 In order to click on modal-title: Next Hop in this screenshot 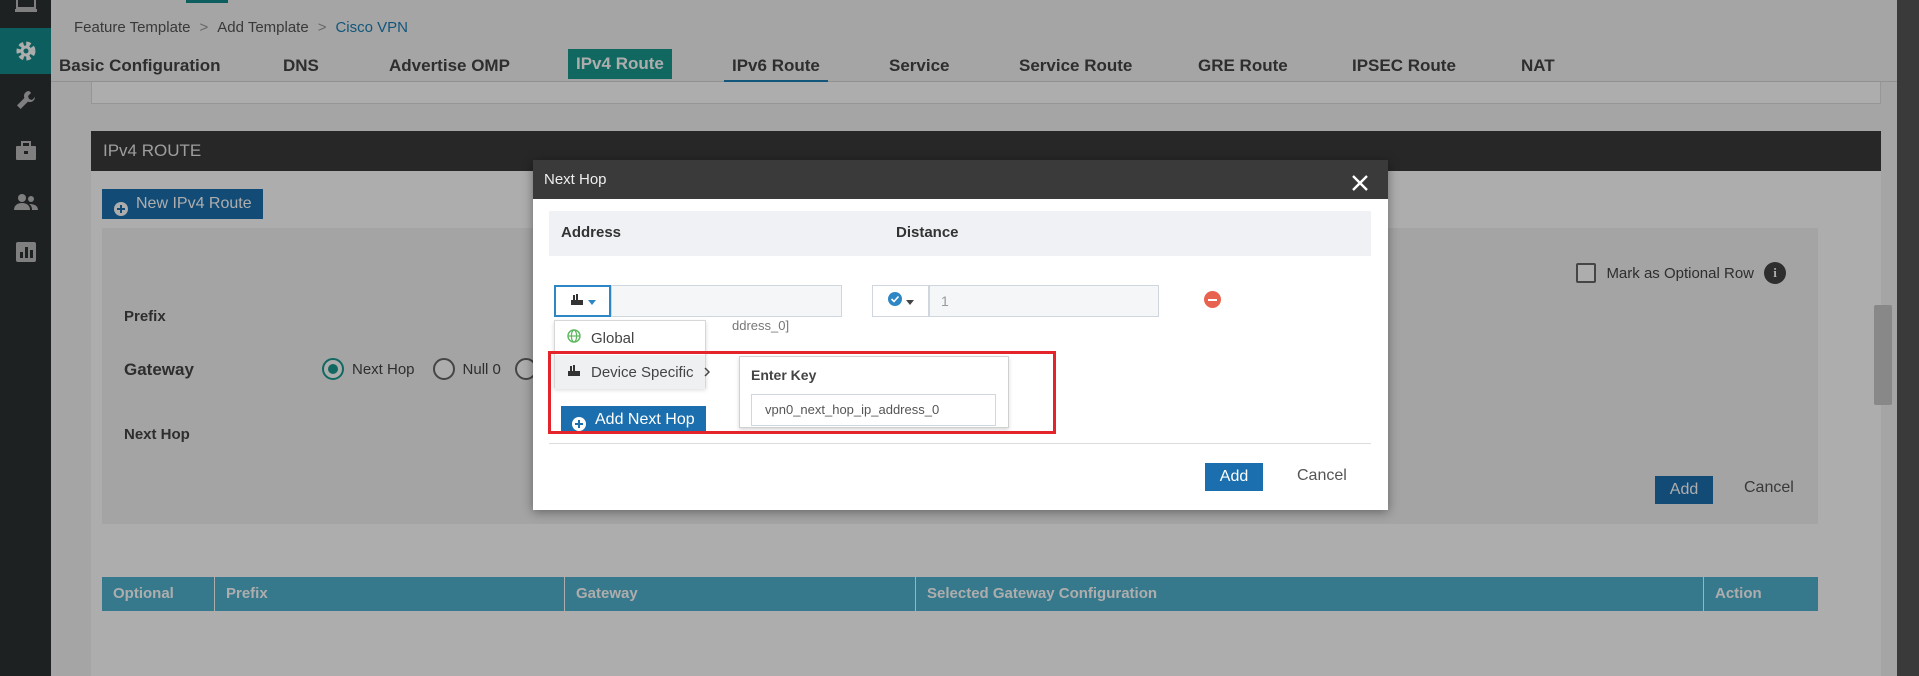, I will do `click(575, 179)`.